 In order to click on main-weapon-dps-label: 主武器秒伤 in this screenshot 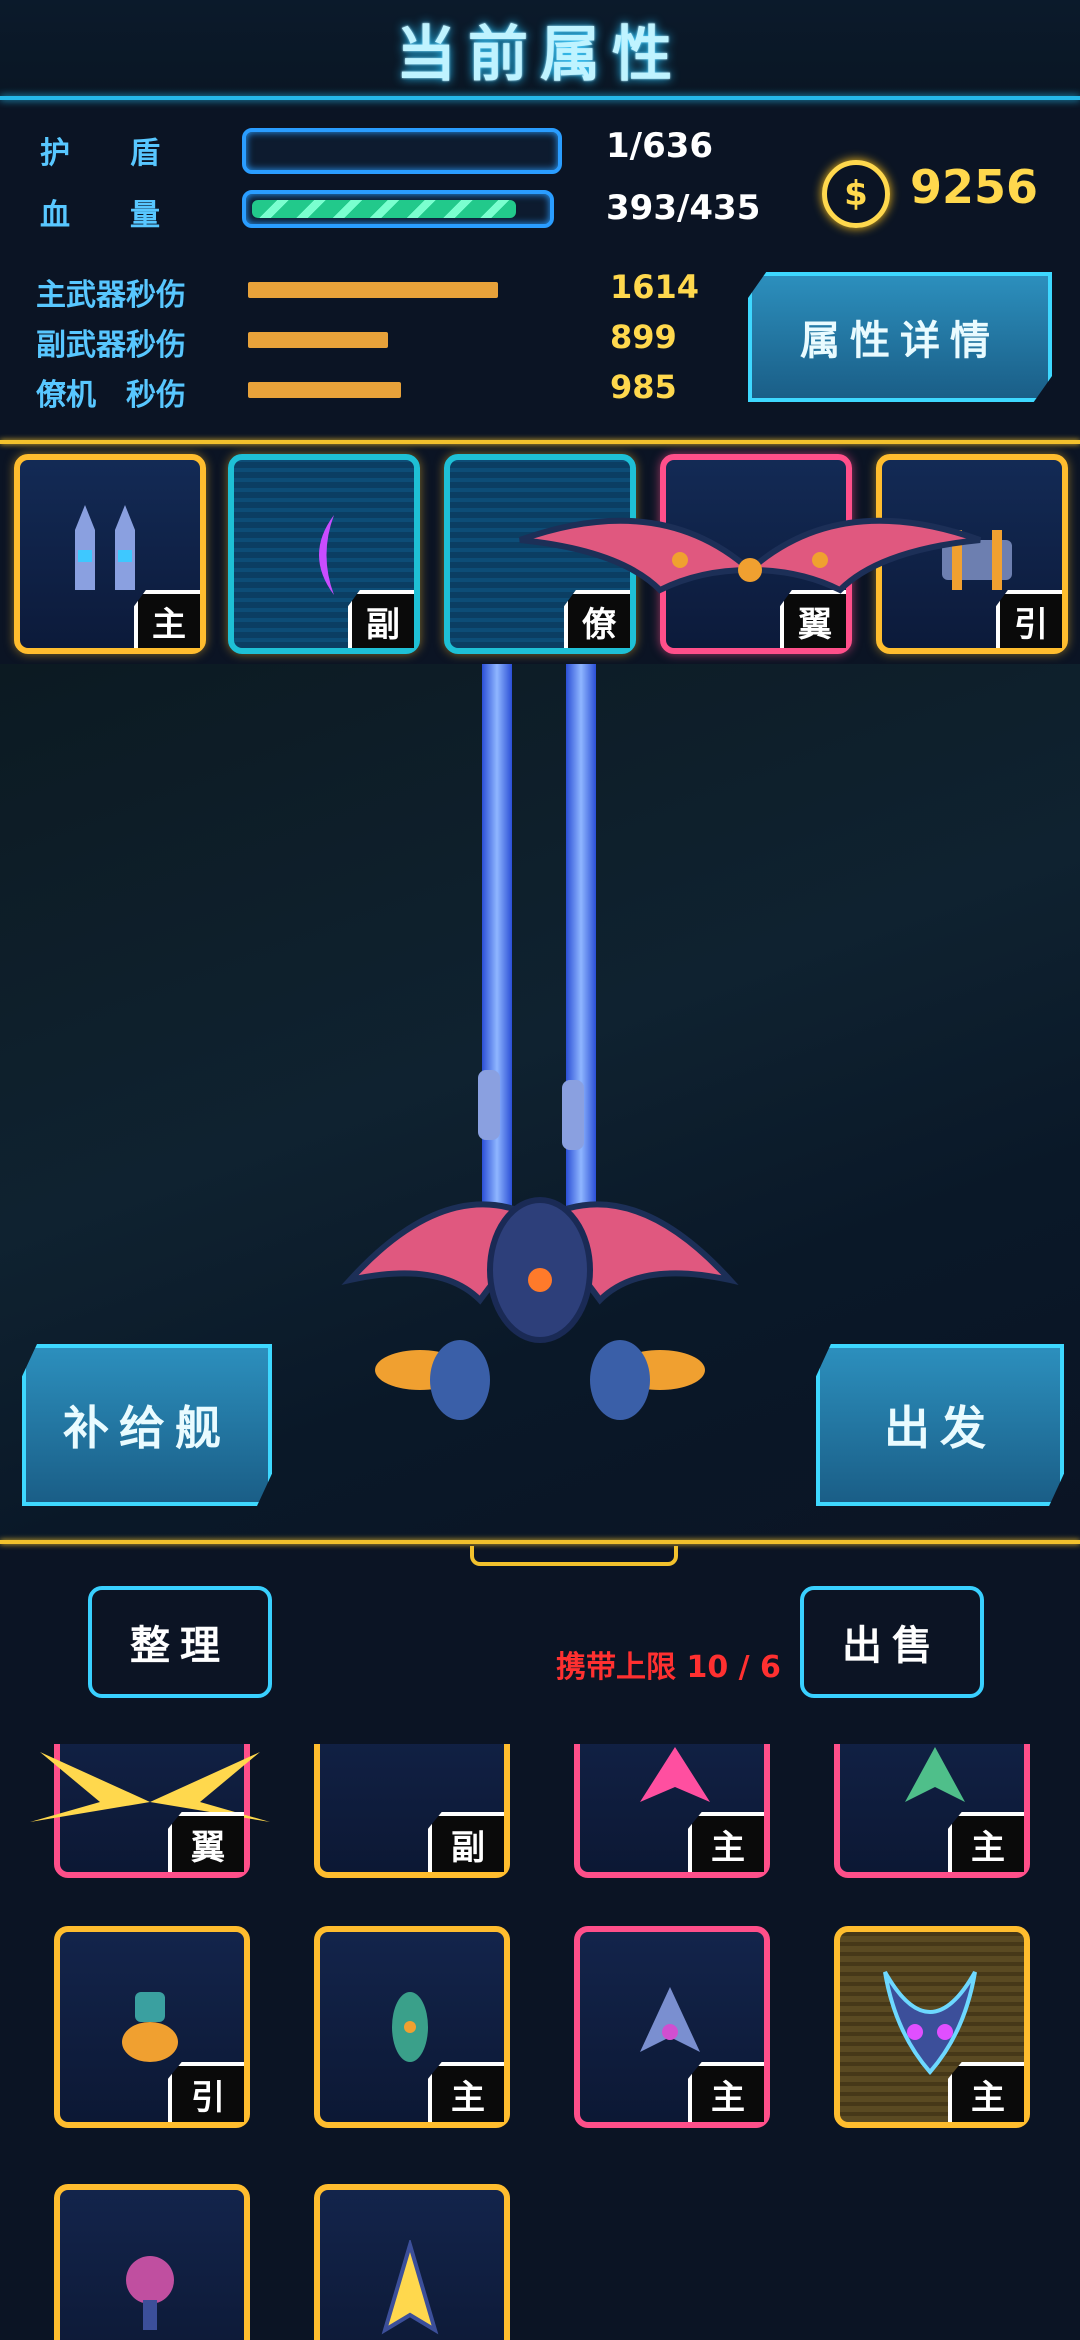, I will do `click(111, 295)`.